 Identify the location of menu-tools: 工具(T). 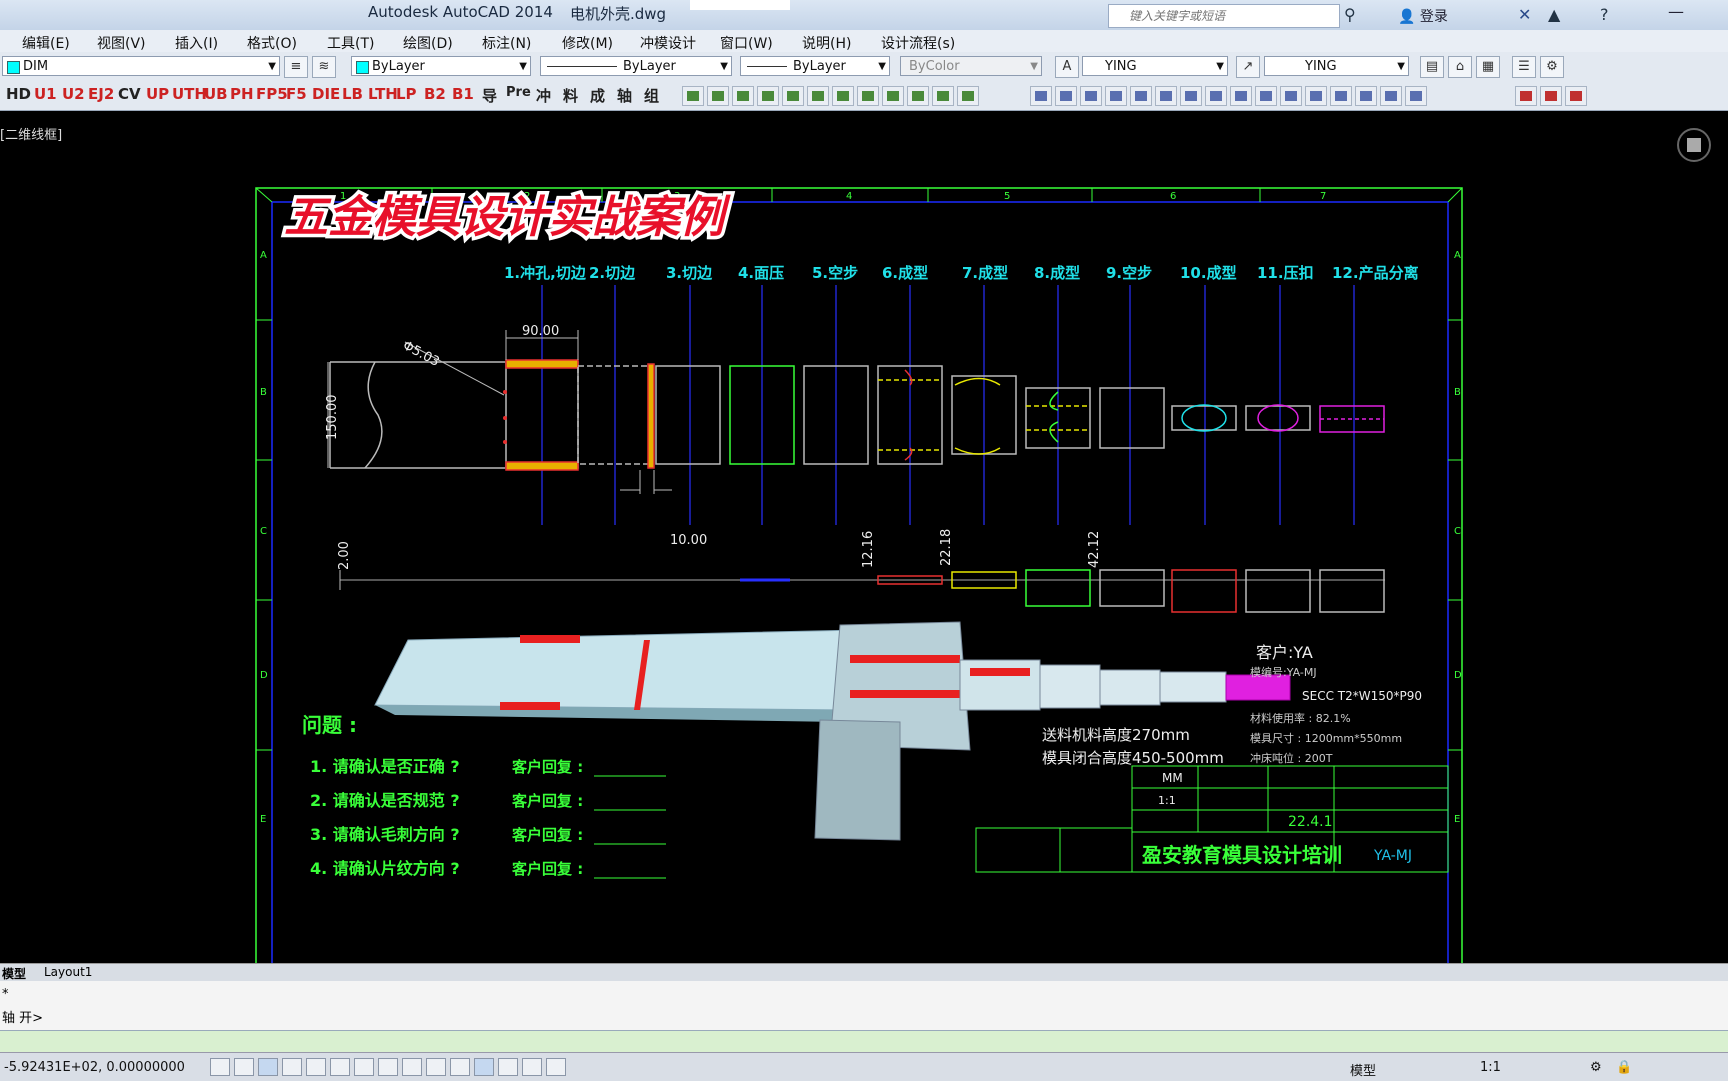
(350, 43).